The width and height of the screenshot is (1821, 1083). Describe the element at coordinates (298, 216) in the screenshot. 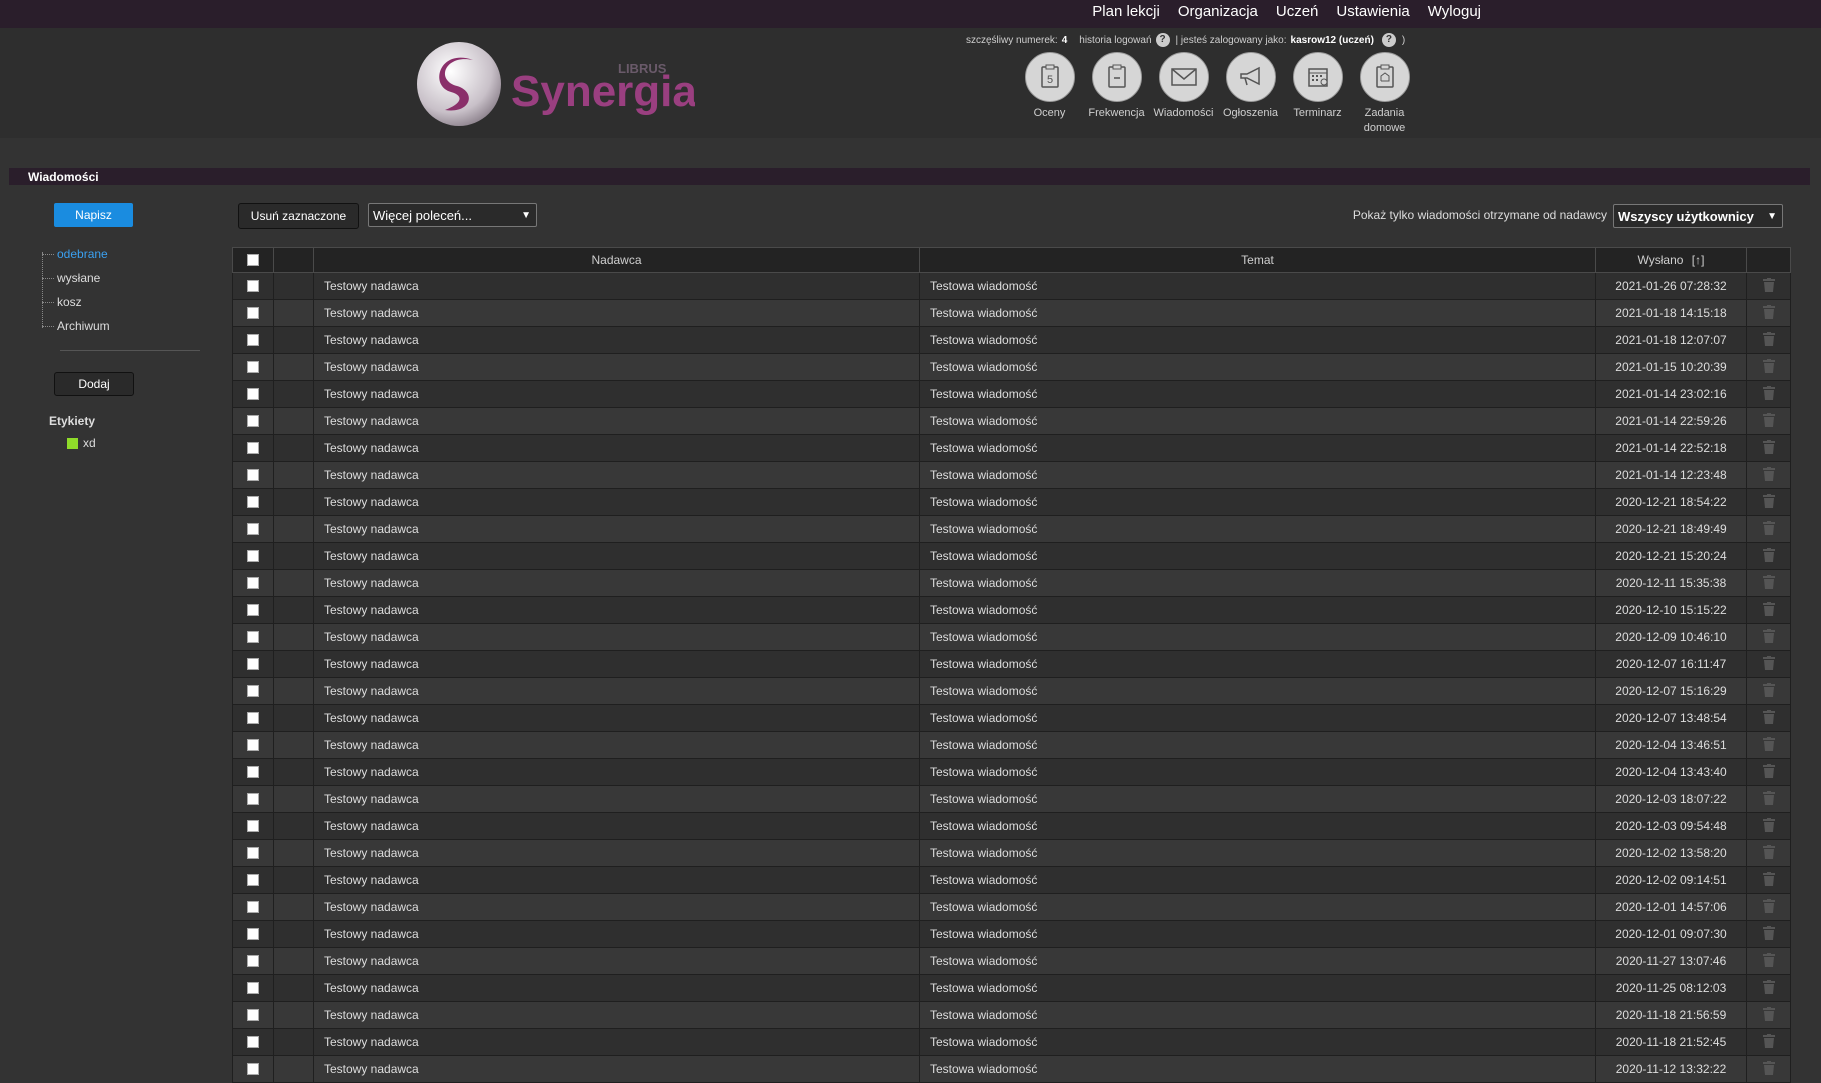

I see `delete-selected-button: Usuń zaznaczone` at that location.